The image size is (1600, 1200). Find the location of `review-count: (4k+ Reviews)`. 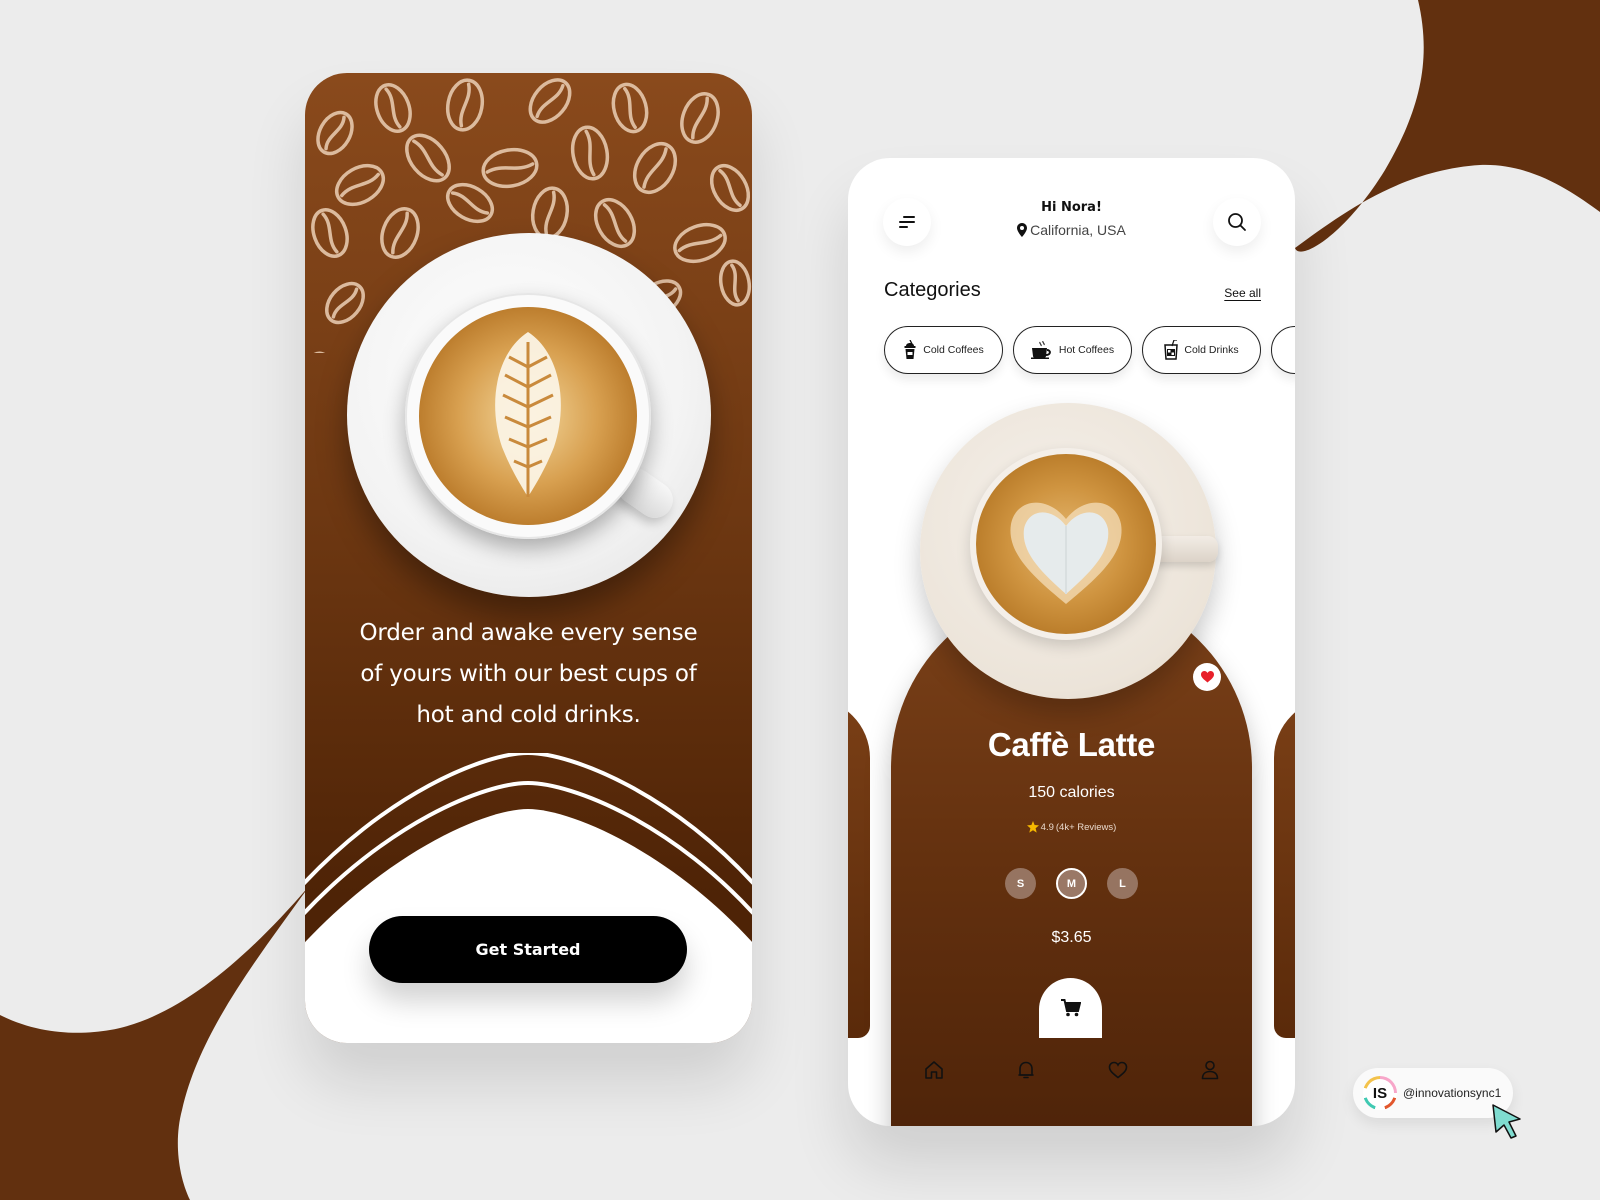

review-count: (4k+ Reviews) is located at coordinates (1086, 827).